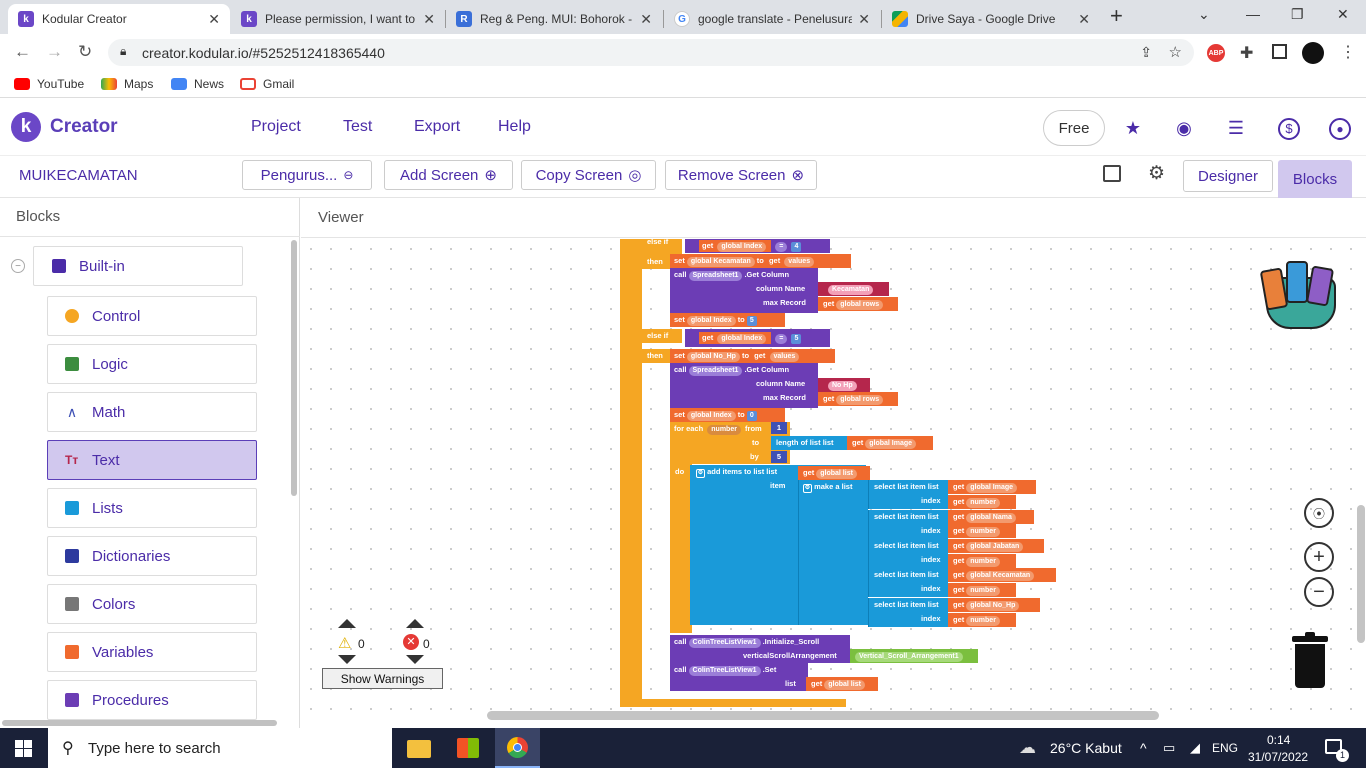  What do you see at coordinates (741, 175) in the screenshot?
I see `remove-screen-button: Remove Screen ⊗` at bounding box center [741, 175].